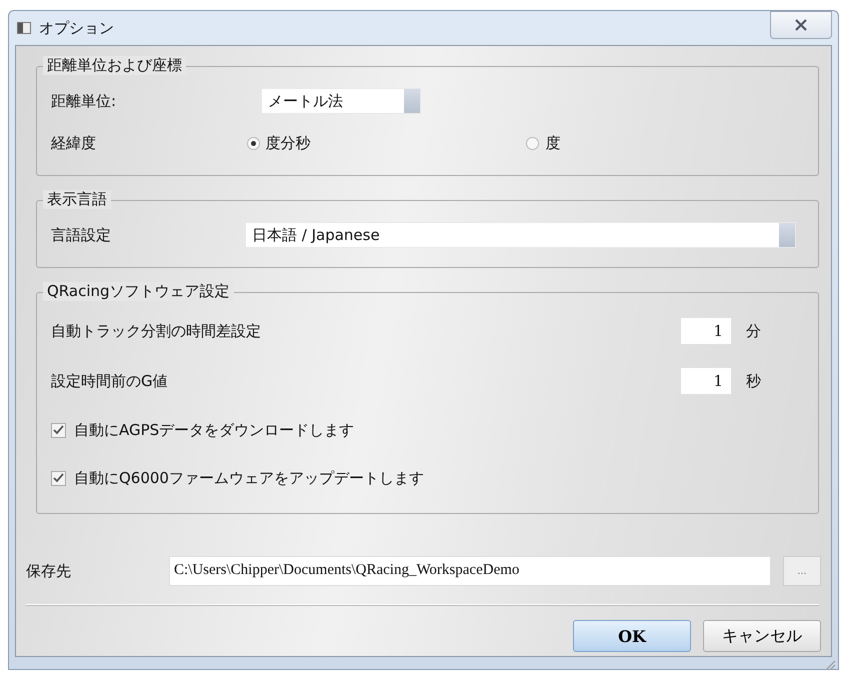 Image resolution: width=841 pixels, height=674 pixels. I want to click on window-icon, so click(24, 28).